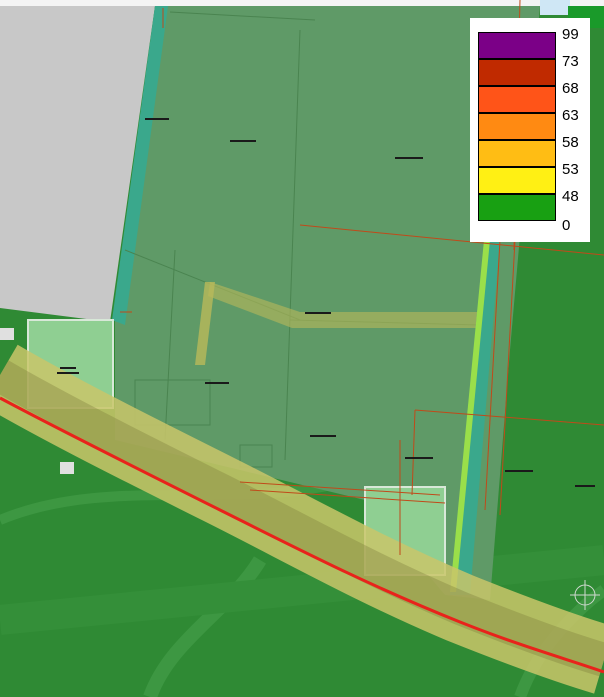 This screenshot has width=604, height=697. Describe the element at coordinates (67, 468) in the screenshot. I see `structure-south` at that location.